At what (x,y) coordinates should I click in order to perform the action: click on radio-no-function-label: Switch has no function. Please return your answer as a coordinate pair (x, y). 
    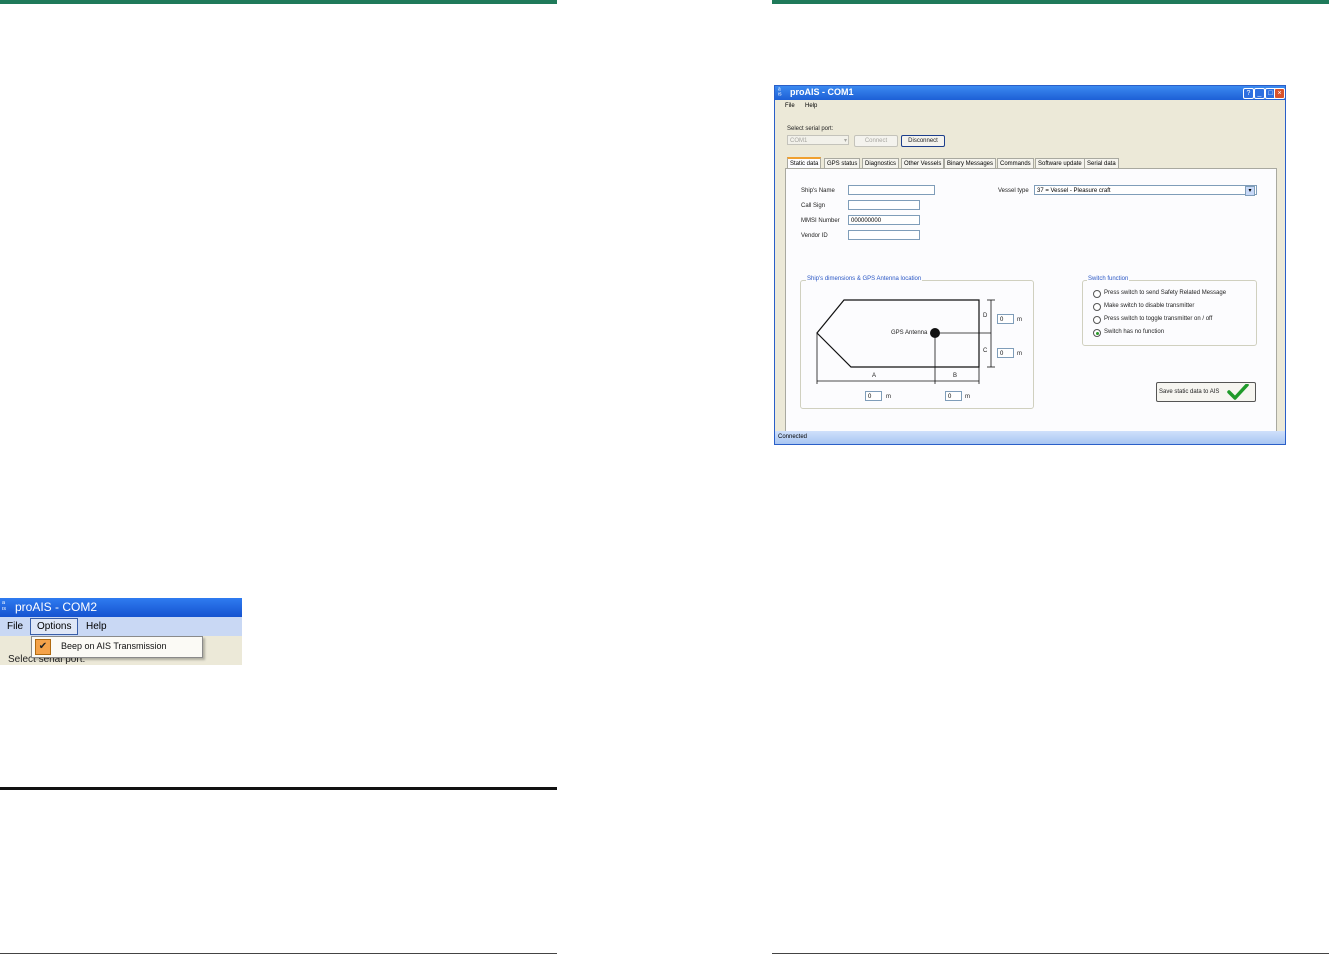
    Looking at the image, I should click on (1134, 332).